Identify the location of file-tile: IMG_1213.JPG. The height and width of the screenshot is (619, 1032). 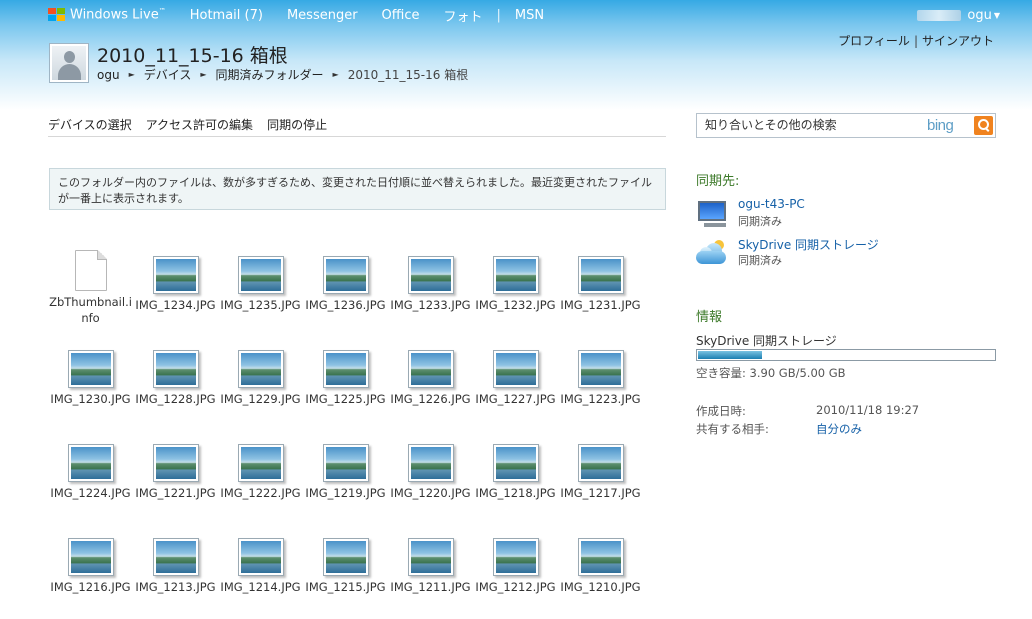
(175, 563).